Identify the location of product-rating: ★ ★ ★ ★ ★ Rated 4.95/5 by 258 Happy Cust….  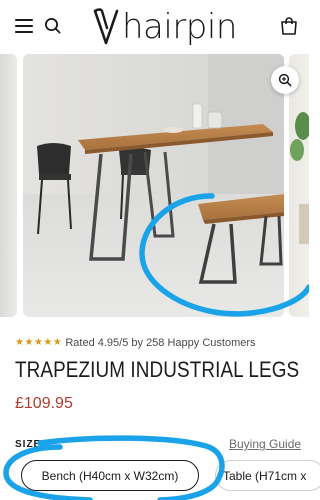
(135, 343).